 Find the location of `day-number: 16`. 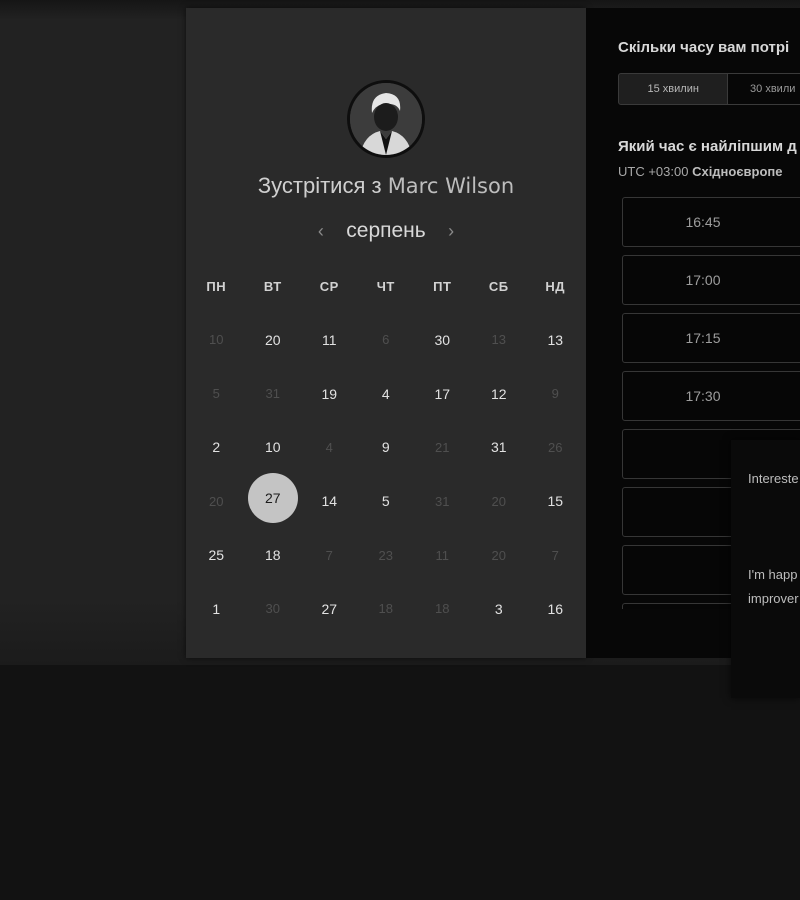

day-number: 16 is located at coordinates (555, 608).